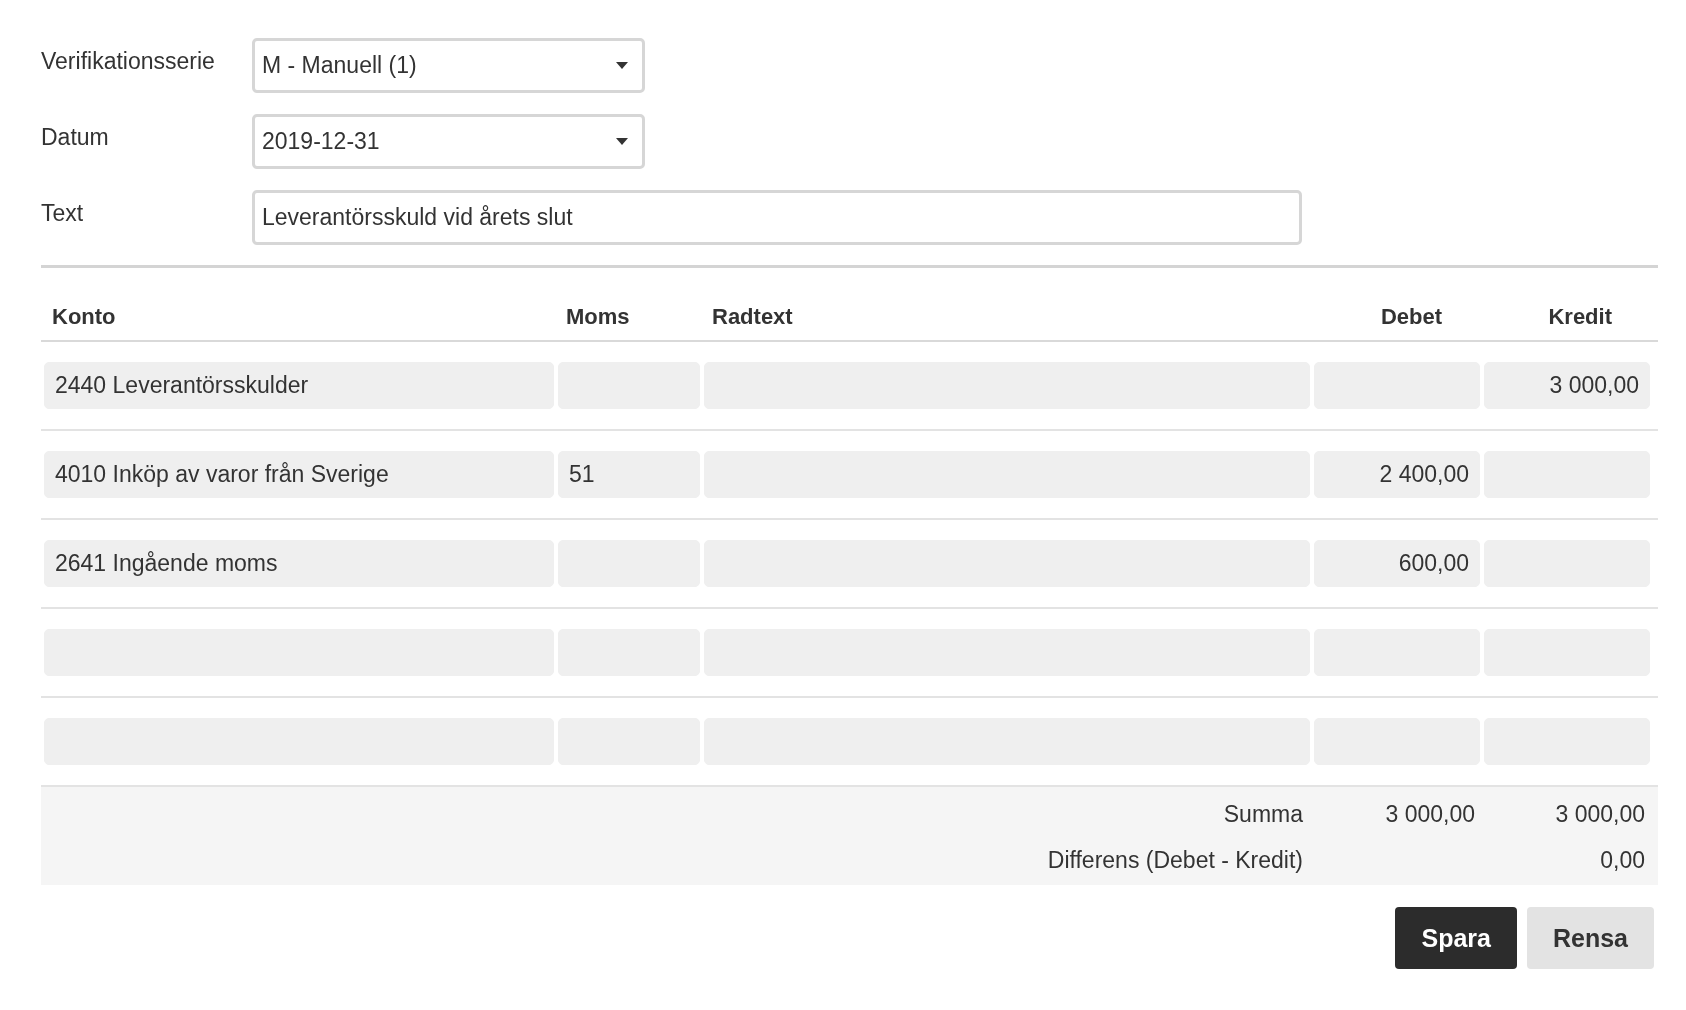 The width and height of the screenshot is (1686, 1010). Describe the element at coordinates (63, 213) in the screenshot. I see `field-label: Text` at that location.